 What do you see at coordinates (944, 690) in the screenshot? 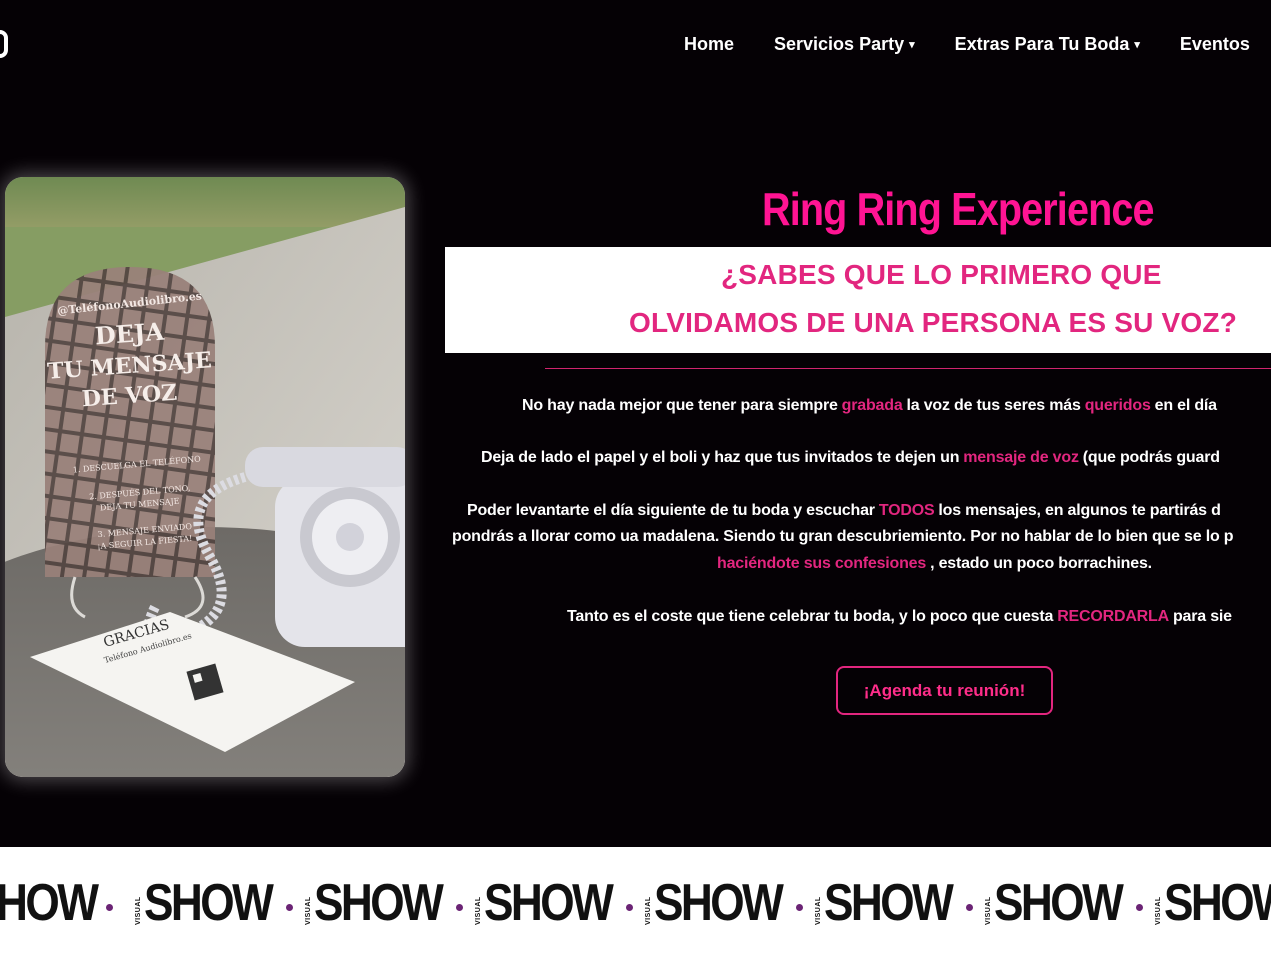
I see `schedule-meeting-button: ¡Agenda tu reunión!` at bounding box center [944, 690].